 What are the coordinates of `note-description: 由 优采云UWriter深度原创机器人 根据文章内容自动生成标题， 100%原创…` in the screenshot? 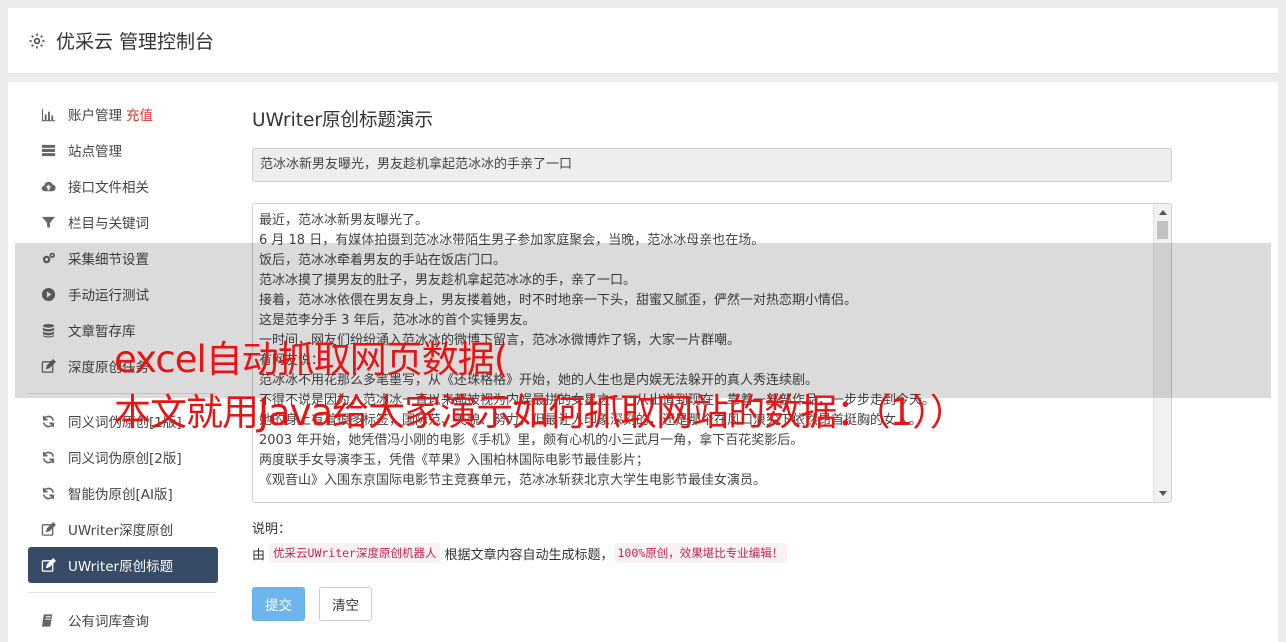 It's located at (712, 553).